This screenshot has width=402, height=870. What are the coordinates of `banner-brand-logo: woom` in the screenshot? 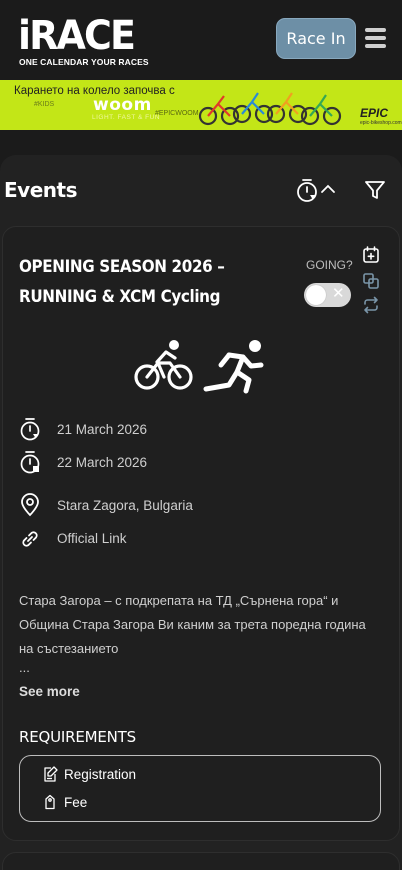 It's located at (122, 105).